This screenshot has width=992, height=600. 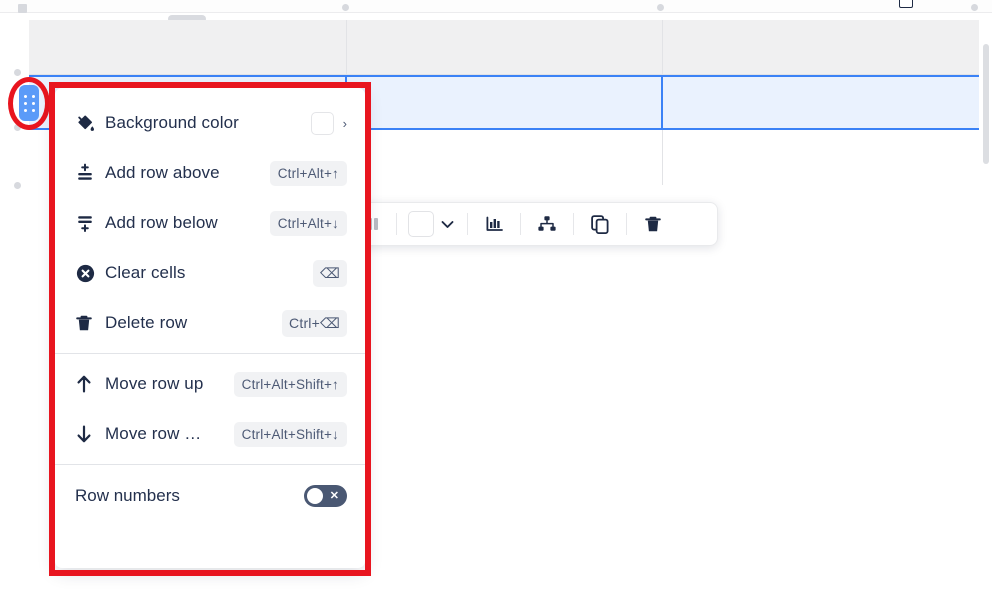 What do you see at coordinates (22, 8) in the screenshot?
I see `table-corner-handle` at bounding box center [22, 8].